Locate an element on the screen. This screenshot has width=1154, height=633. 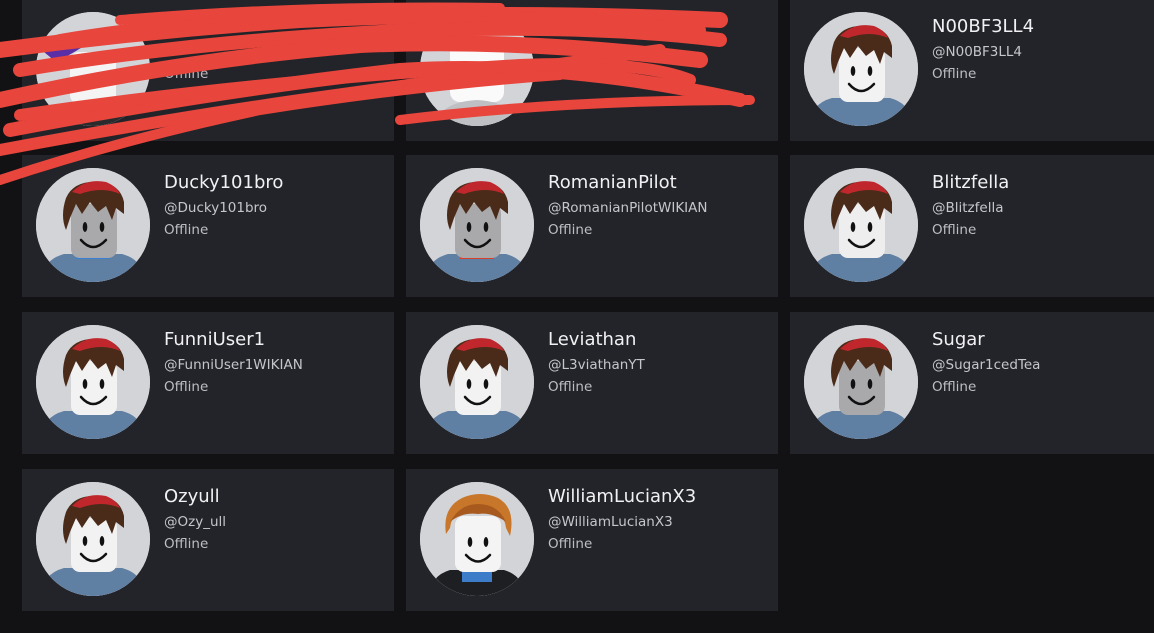
friend-handle: @N00BF3LL4 is located at coordinates (977, 52).